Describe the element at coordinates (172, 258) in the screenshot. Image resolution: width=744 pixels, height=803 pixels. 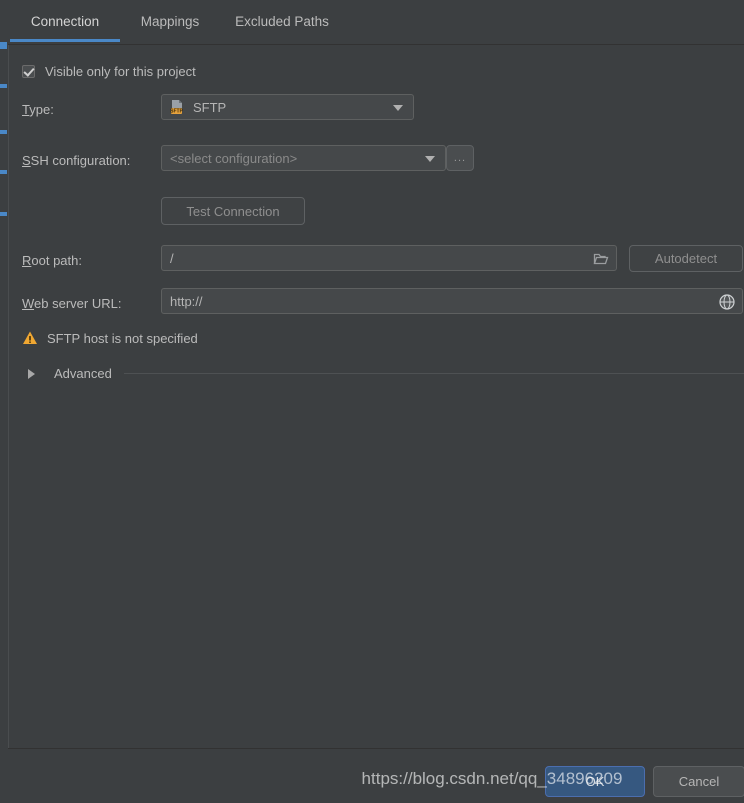
I see `root-path-value: /` at that location.